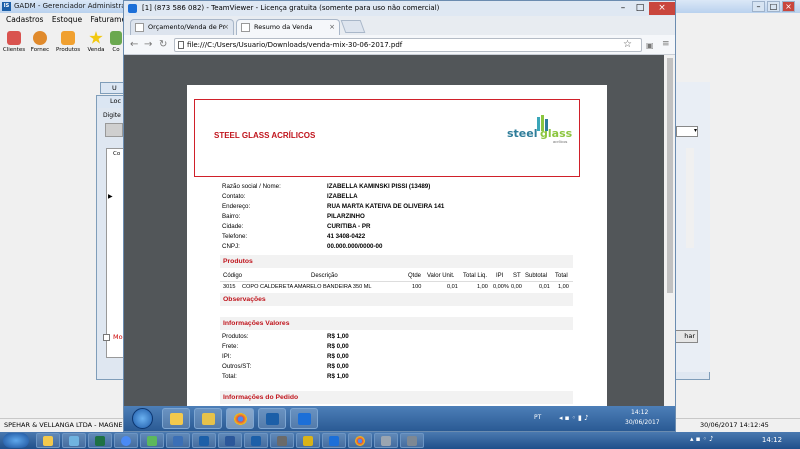 The width and height of the screenshot is (800, 449). I want to click on value-label: IPI:, so click(227, 356).